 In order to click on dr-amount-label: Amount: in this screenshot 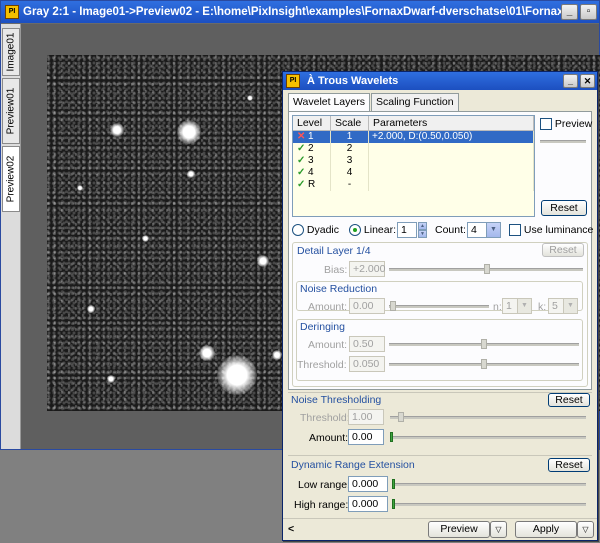, I will do `click(328, 345)`.